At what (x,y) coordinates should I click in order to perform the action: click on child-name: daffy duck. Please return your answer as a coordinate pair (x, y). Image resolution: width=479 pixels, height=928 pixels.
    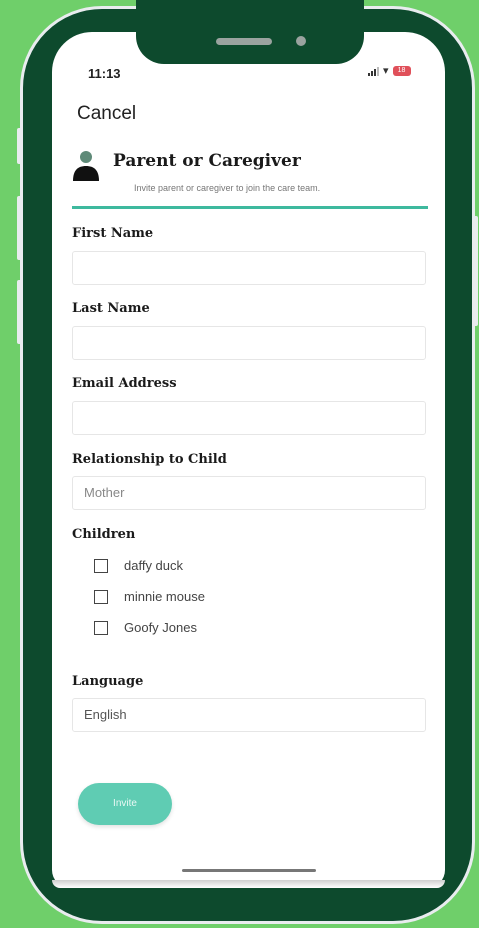
    Looking at the image, I should click on (154, 565).